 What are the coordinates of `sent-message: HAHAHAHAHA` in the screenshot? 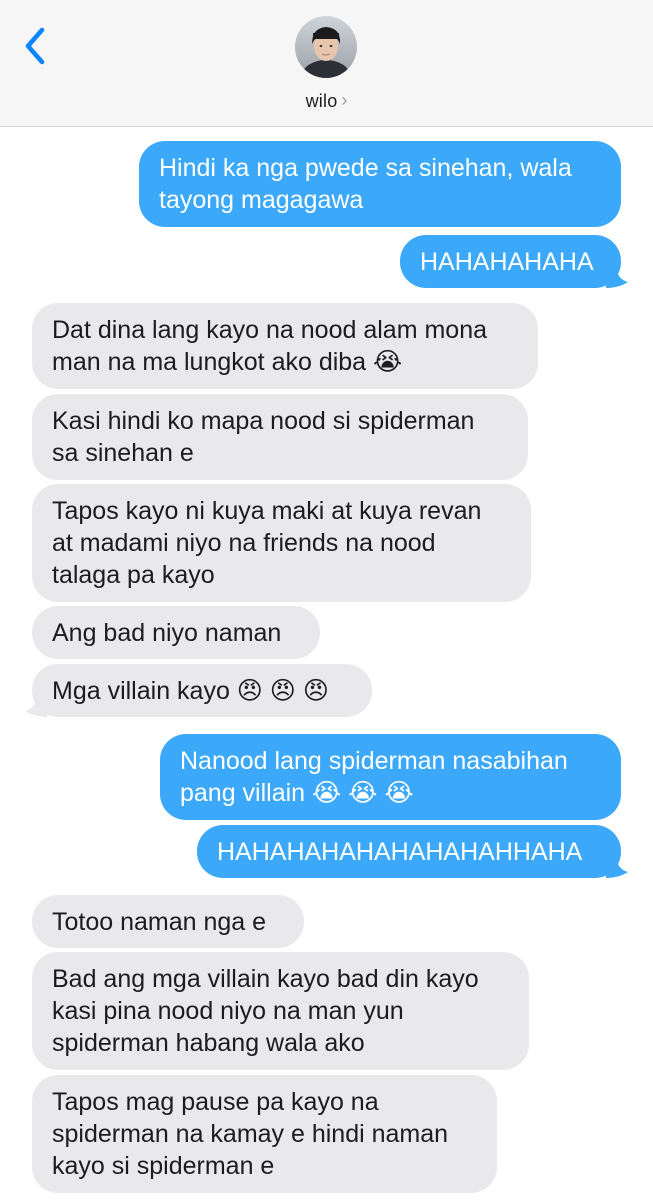 It's located at (514, 261).